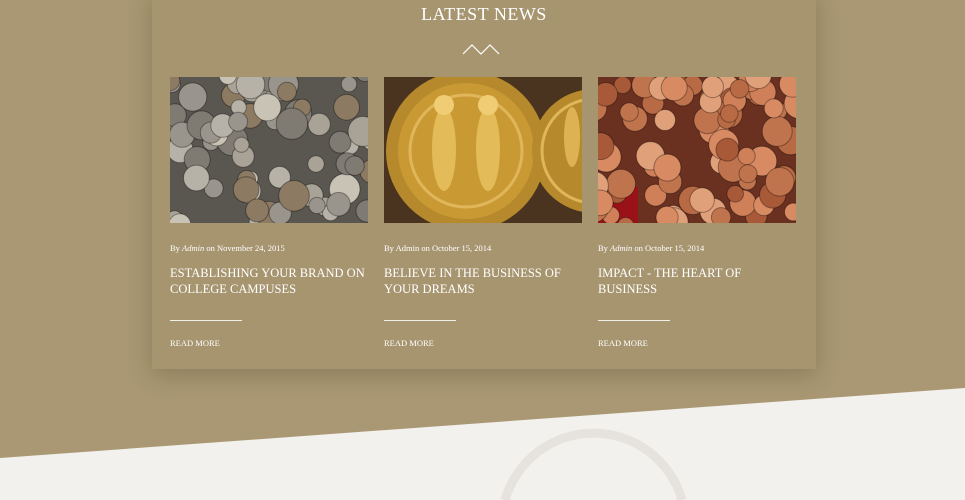 The height and width of the screenshot is (500, 965). What do you see at coordinates (251, 248) in the screenshot?
I see `post-date: November 24, 2015` at bounding box center [251, 248].